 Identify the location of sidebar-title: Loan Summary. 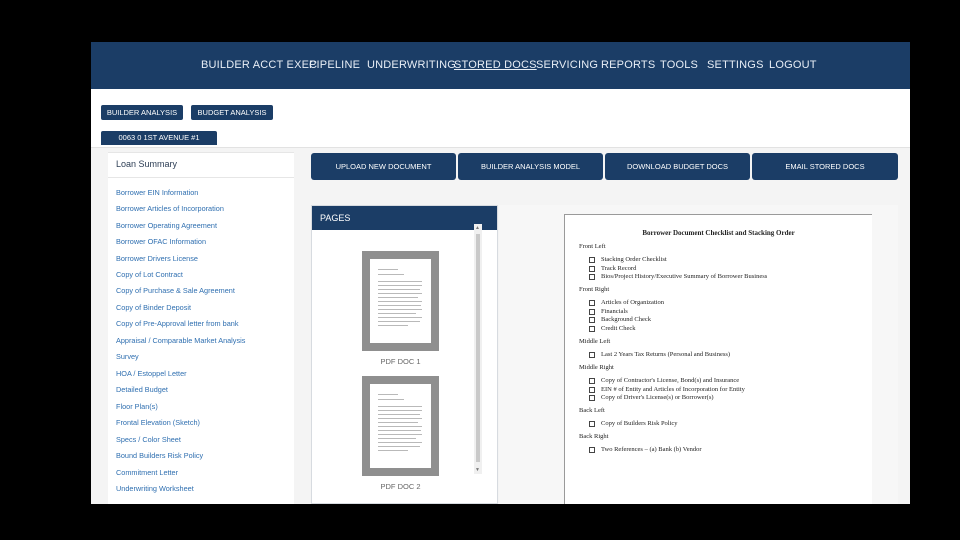
(146, 164).